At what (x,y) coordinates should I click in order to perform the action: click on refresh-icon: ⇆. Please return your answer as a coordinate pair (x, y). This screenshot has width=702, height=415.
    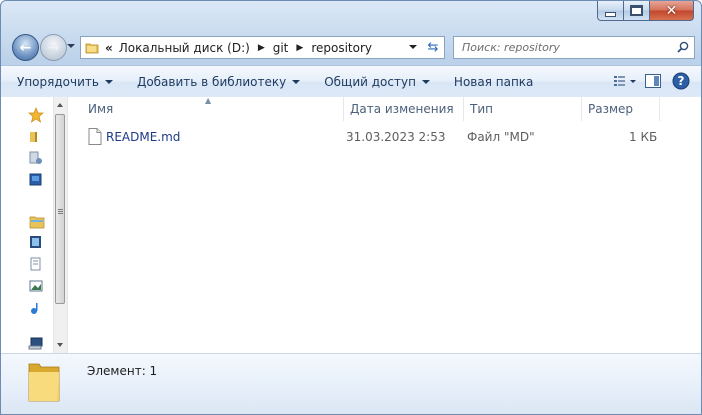
    Looking at the image, I should click on (433, 47).